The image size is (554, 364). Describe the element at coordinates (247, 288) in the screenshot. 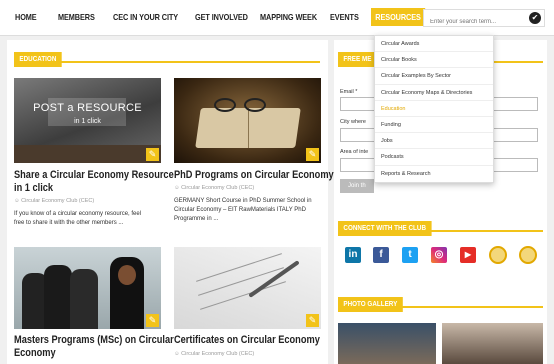

I see `post-thumbnail-certificates: ✎` at that location.